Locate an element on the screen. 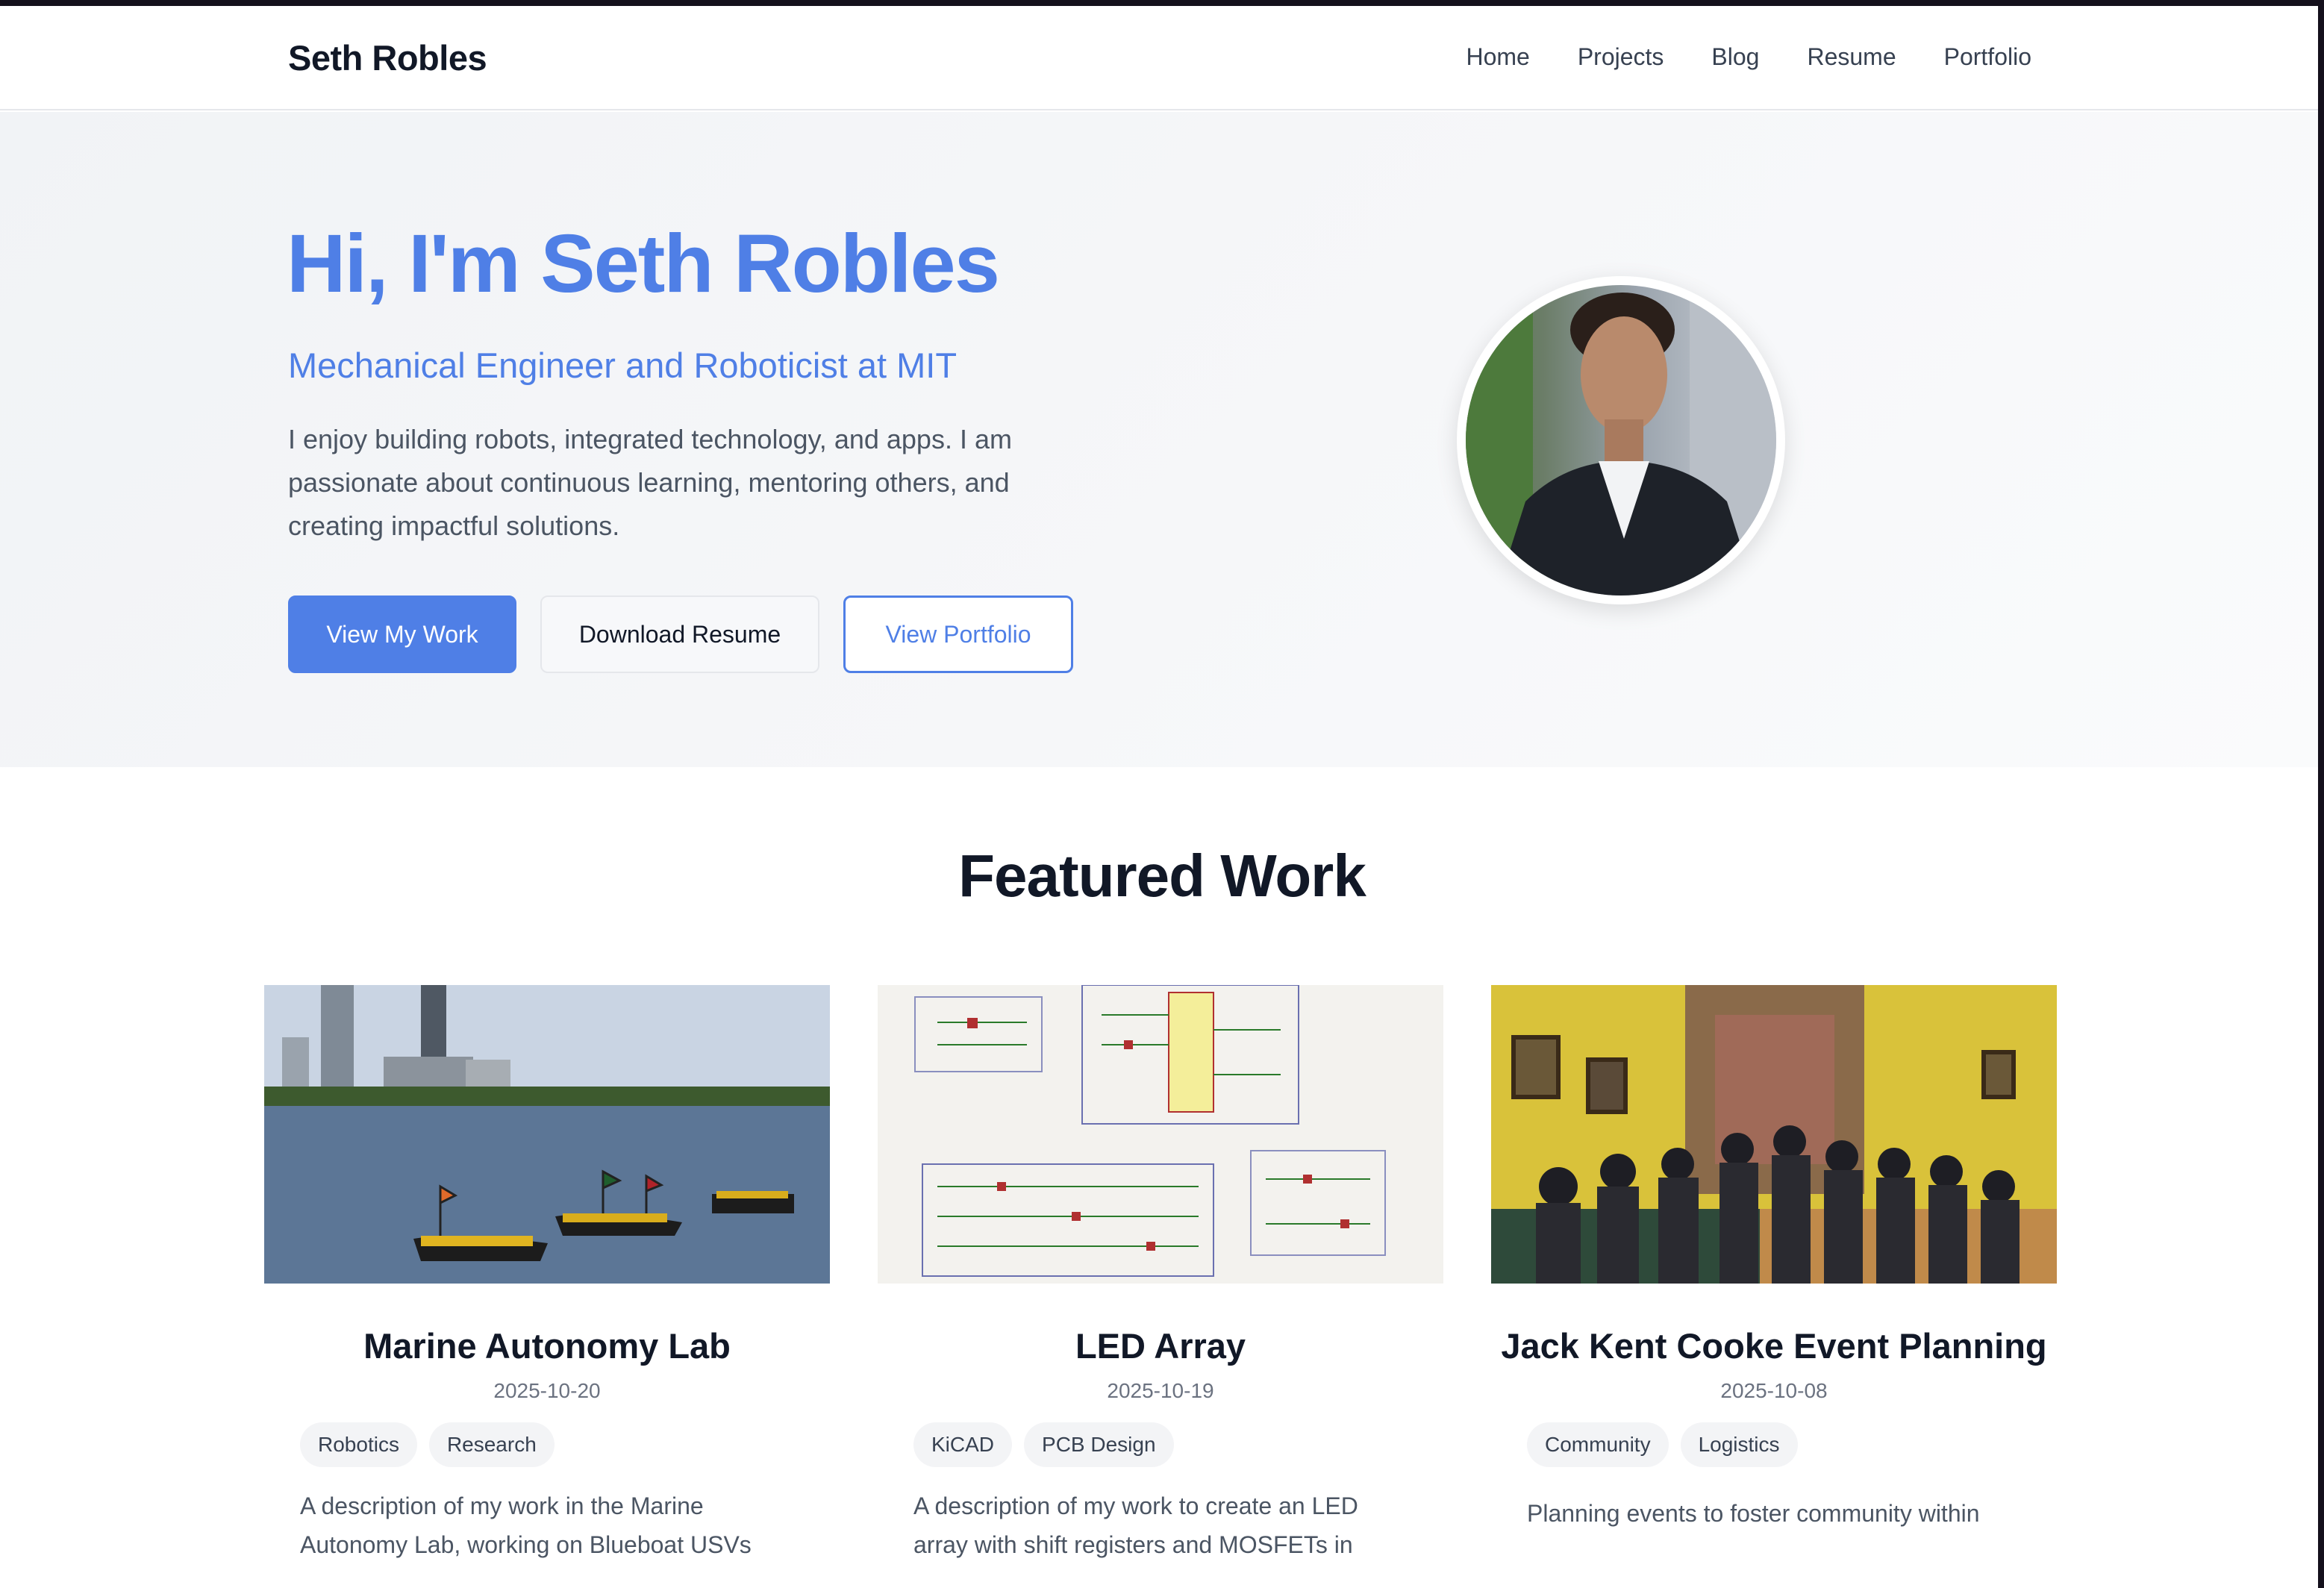 The width and height of the screenshot is (2324, 1588). tag: PCB Design is located at coordinates (1099, 1444).